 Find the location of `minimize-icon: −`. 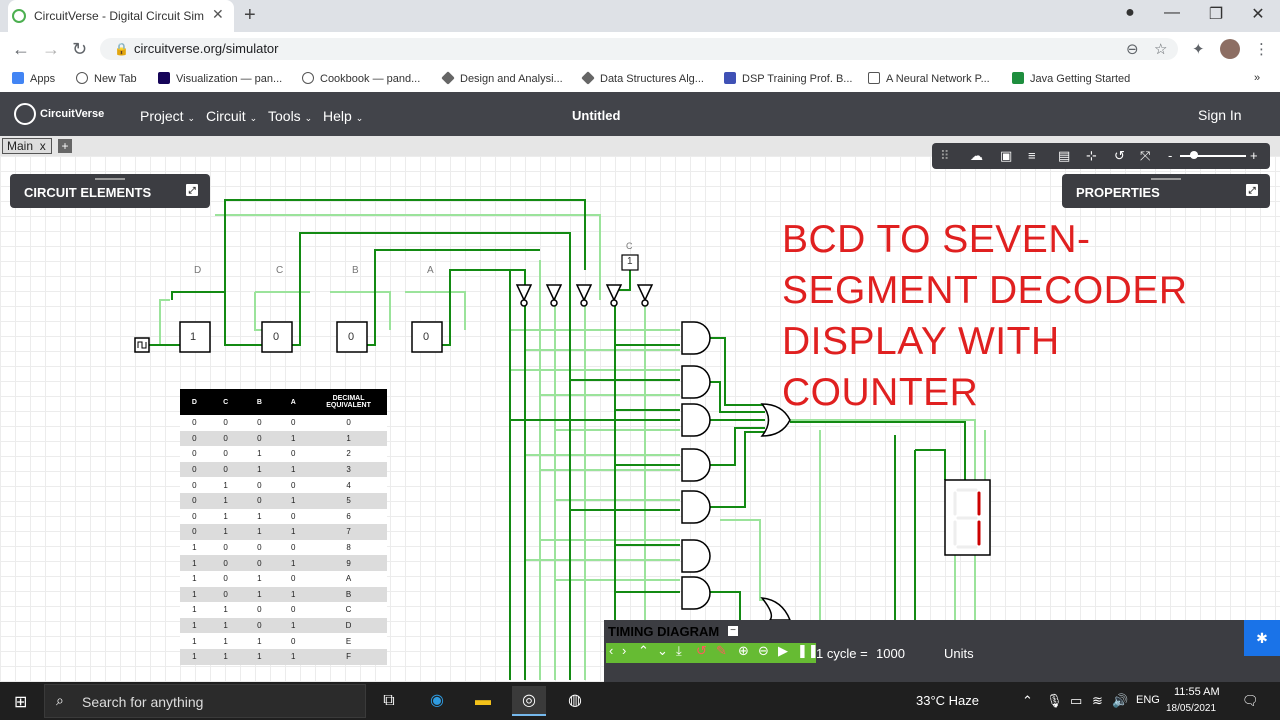

minimize-icon: − is located at coordinates (733, 631).